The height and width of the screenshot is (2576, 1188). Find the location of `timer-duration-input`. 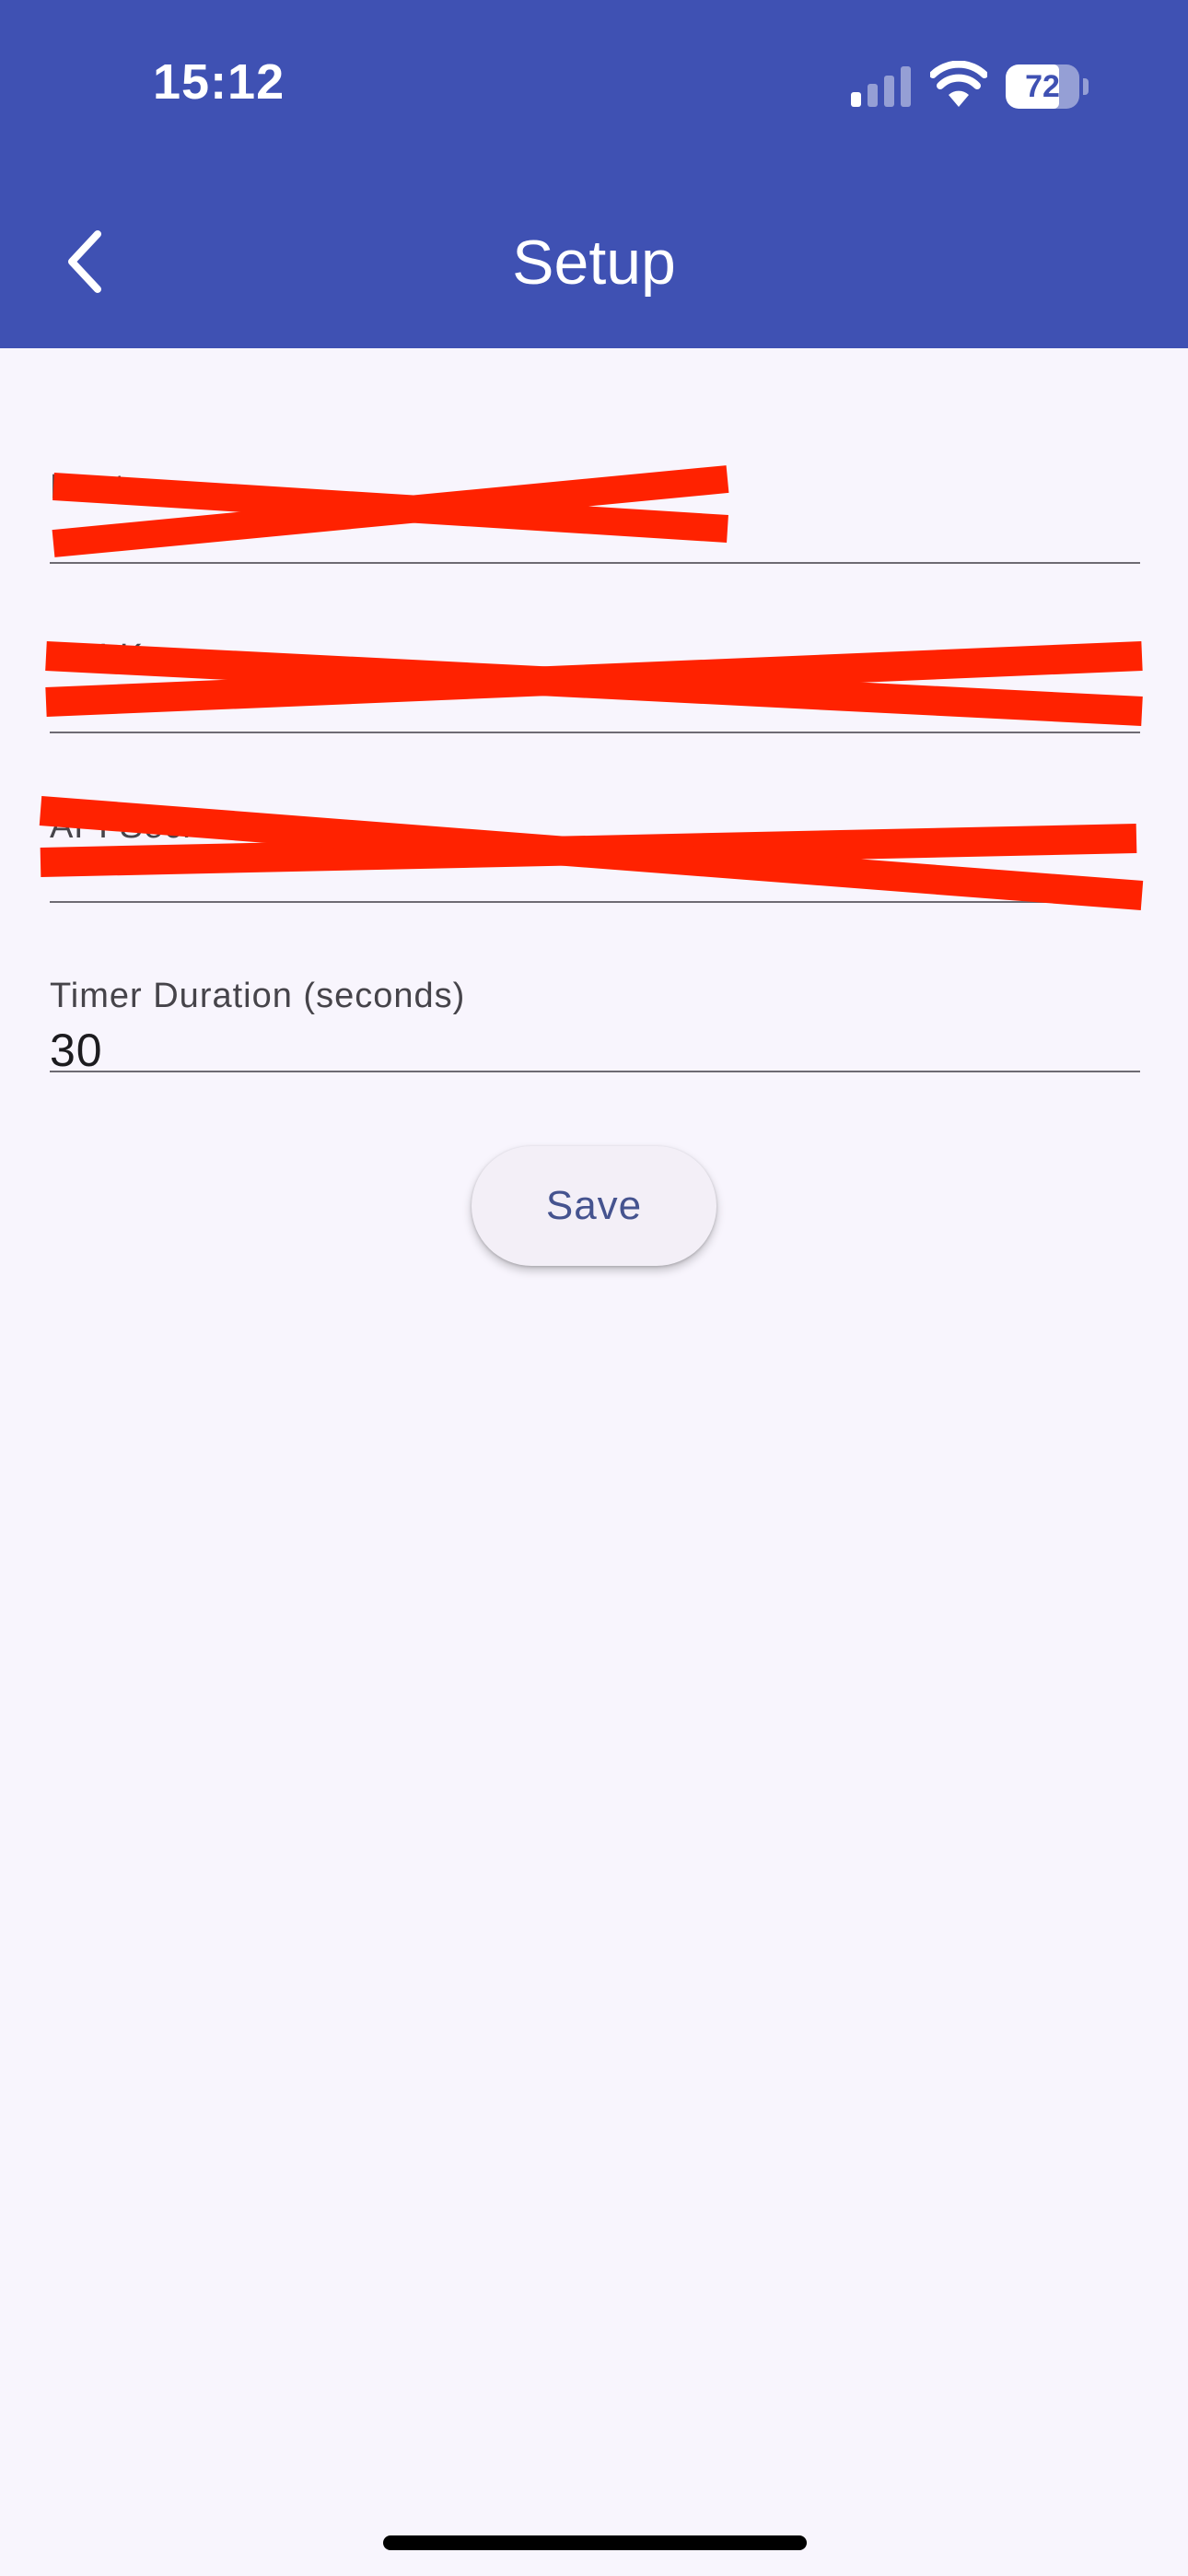

timer-duration-input is located at coordinates (595, 1050).